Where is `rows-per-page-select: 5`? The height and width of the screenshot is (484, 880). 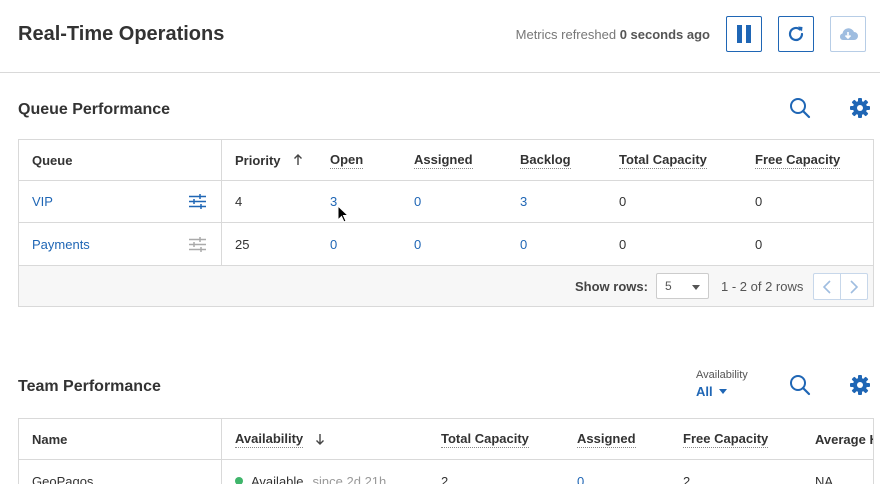
rows-per-page-select: 5 is located at coordinates (682, 286).